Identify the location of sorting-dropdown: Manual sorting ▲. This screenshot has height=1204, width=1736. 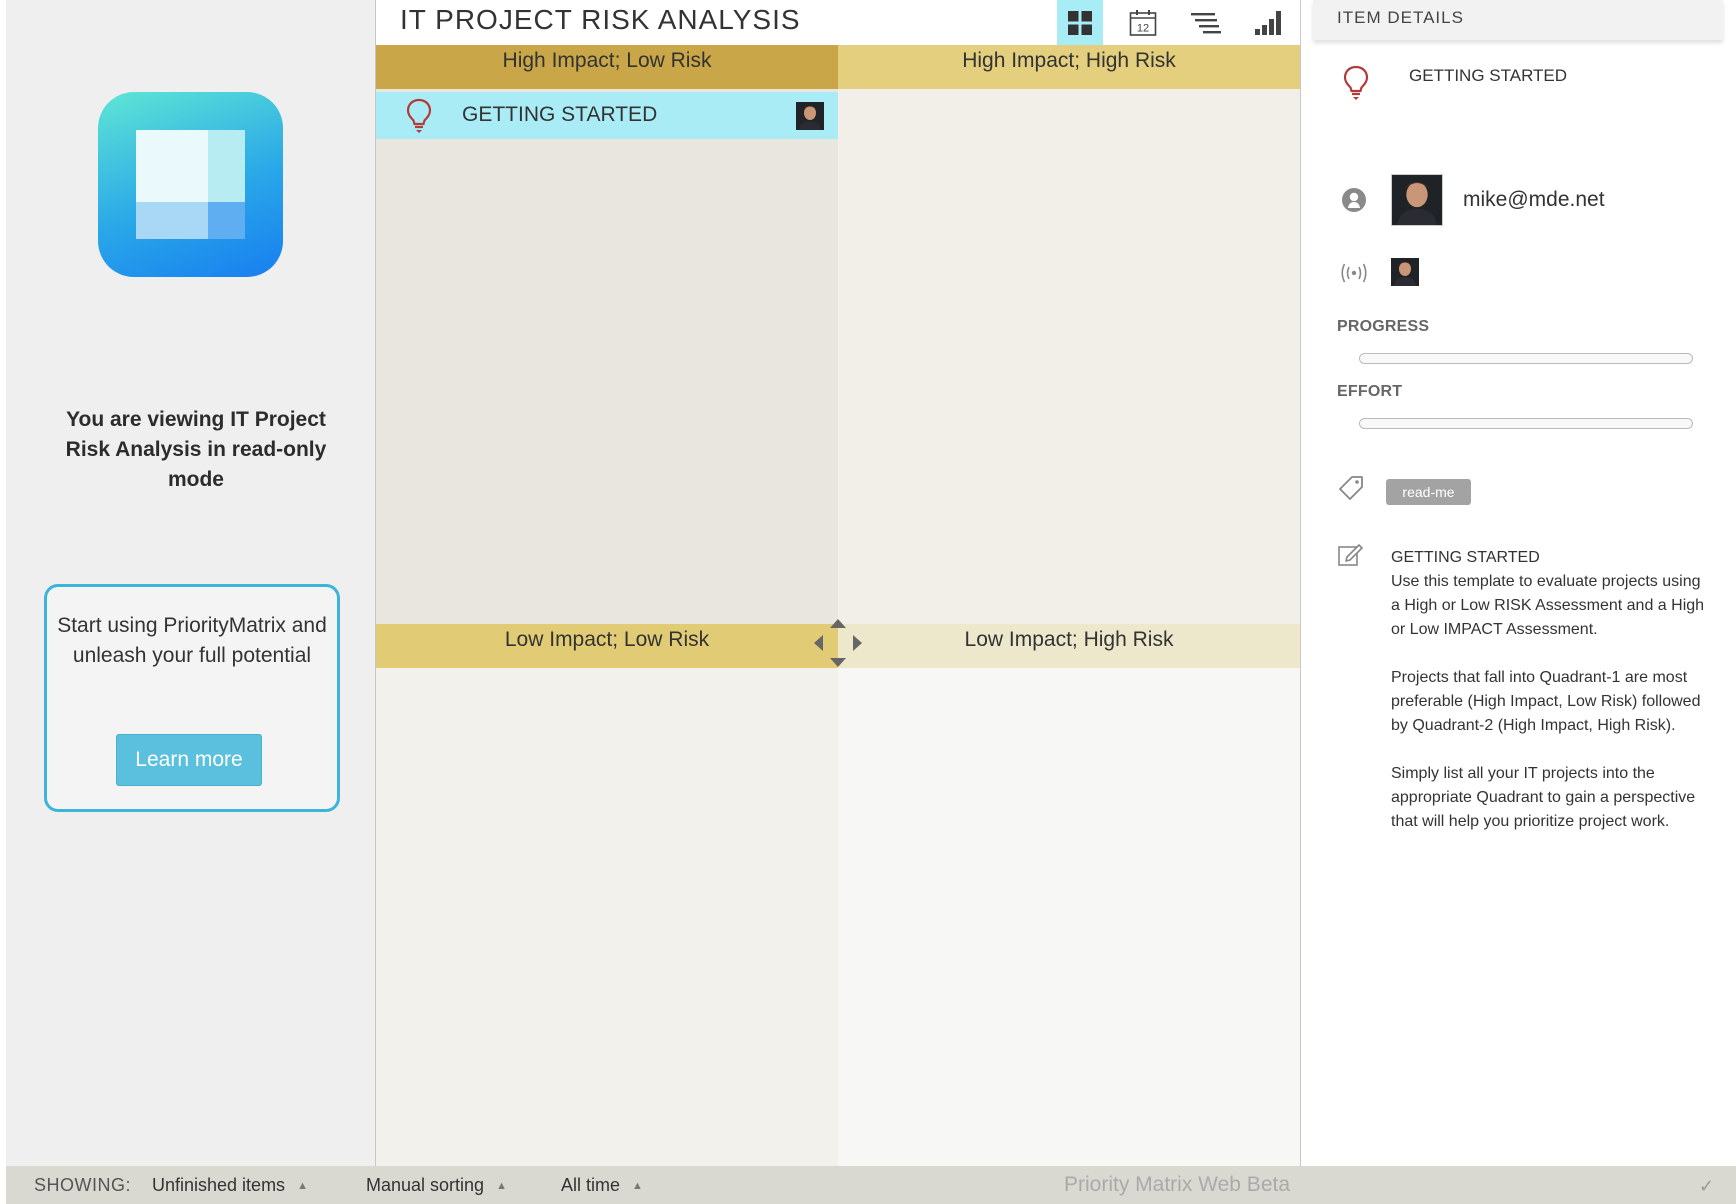
(436, 1185).